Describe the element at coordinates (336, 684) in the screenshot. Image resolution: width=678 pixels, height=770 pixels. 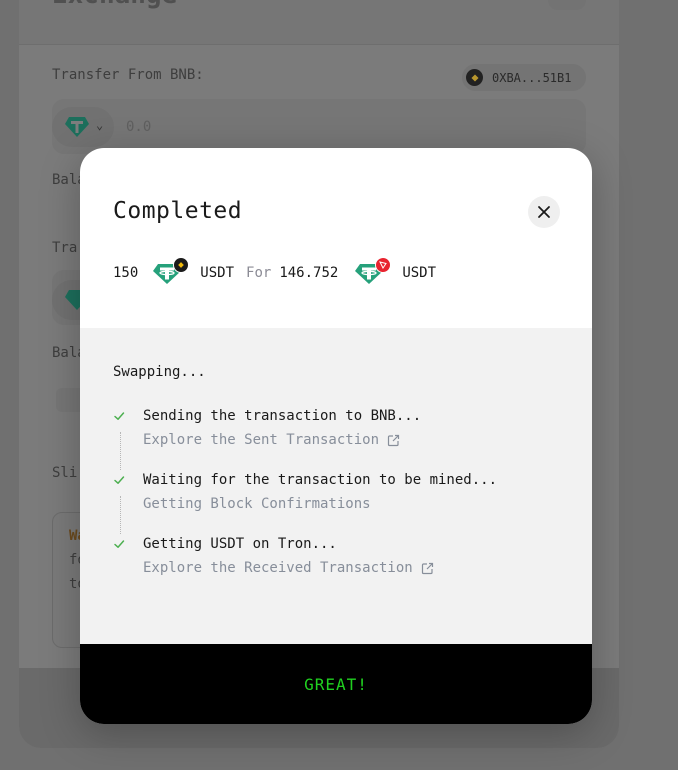
I see `great-button: GREAT!` at that location.